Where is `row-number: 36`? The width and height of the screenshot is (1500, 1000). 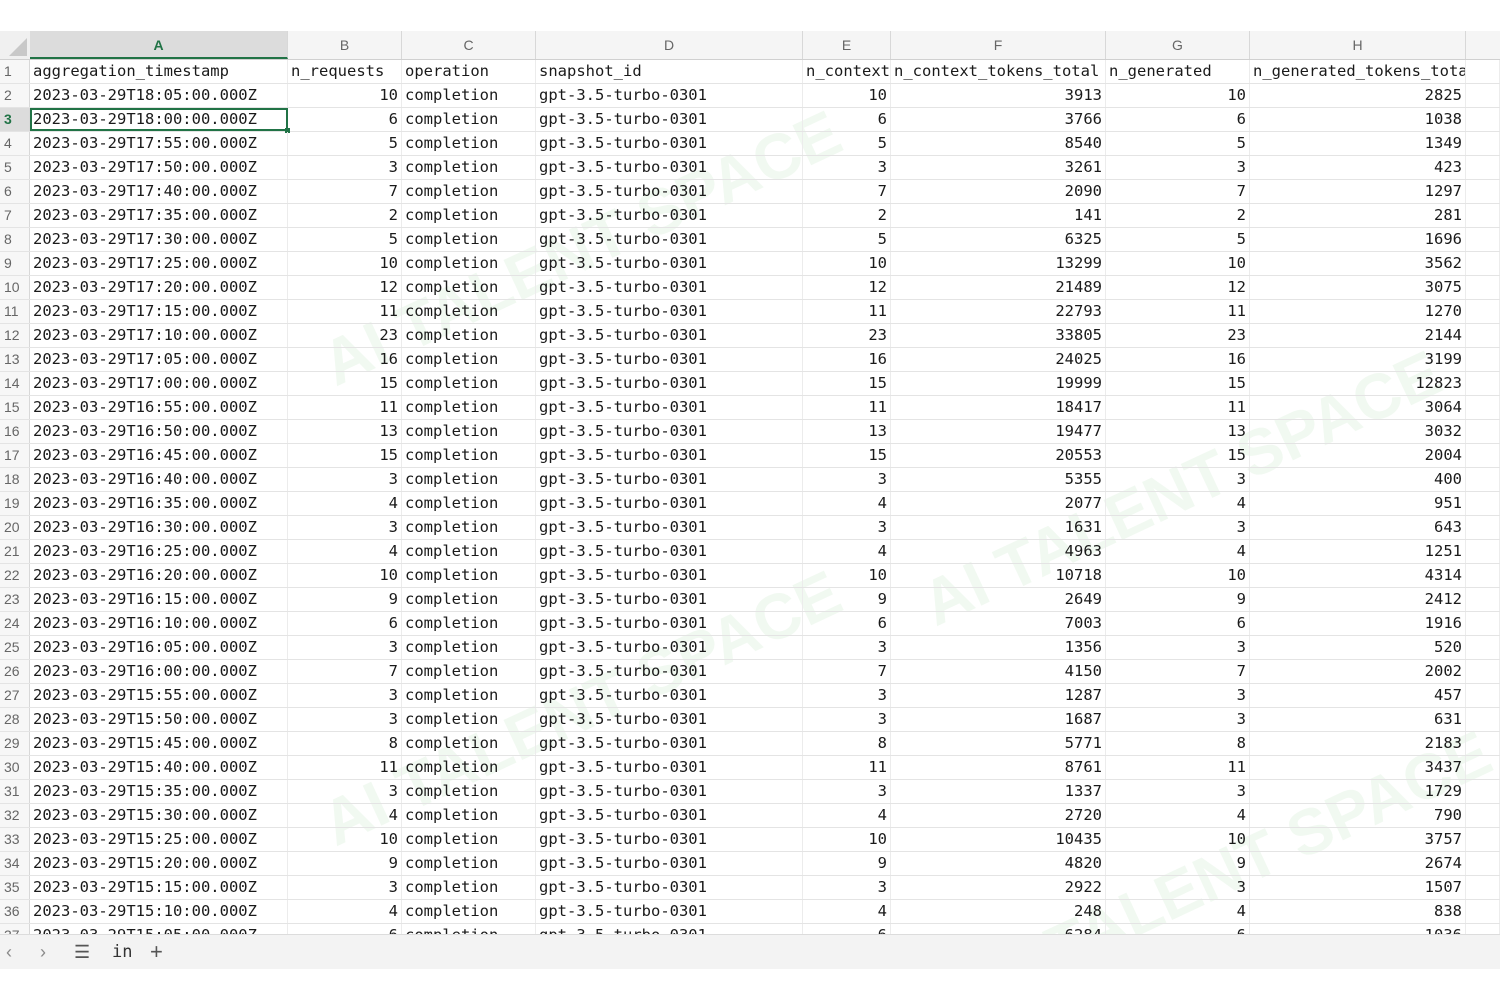 row-number: 36 is located at coordinates (15, 911).